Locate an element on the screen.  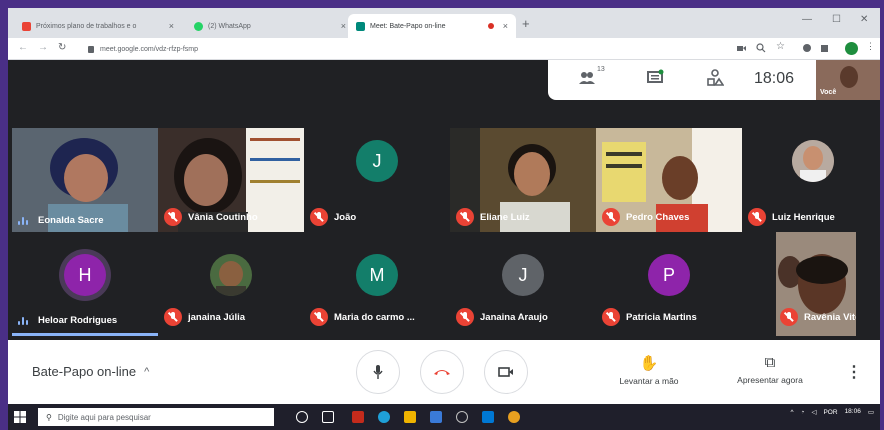
participant-avatar: P is located at coordinates (669, 275).